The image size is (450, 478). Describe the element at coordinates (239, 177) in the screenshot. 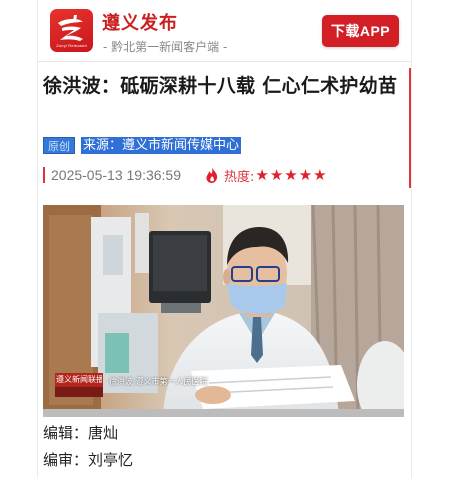

I see `heat-label: 热度:` at that location.